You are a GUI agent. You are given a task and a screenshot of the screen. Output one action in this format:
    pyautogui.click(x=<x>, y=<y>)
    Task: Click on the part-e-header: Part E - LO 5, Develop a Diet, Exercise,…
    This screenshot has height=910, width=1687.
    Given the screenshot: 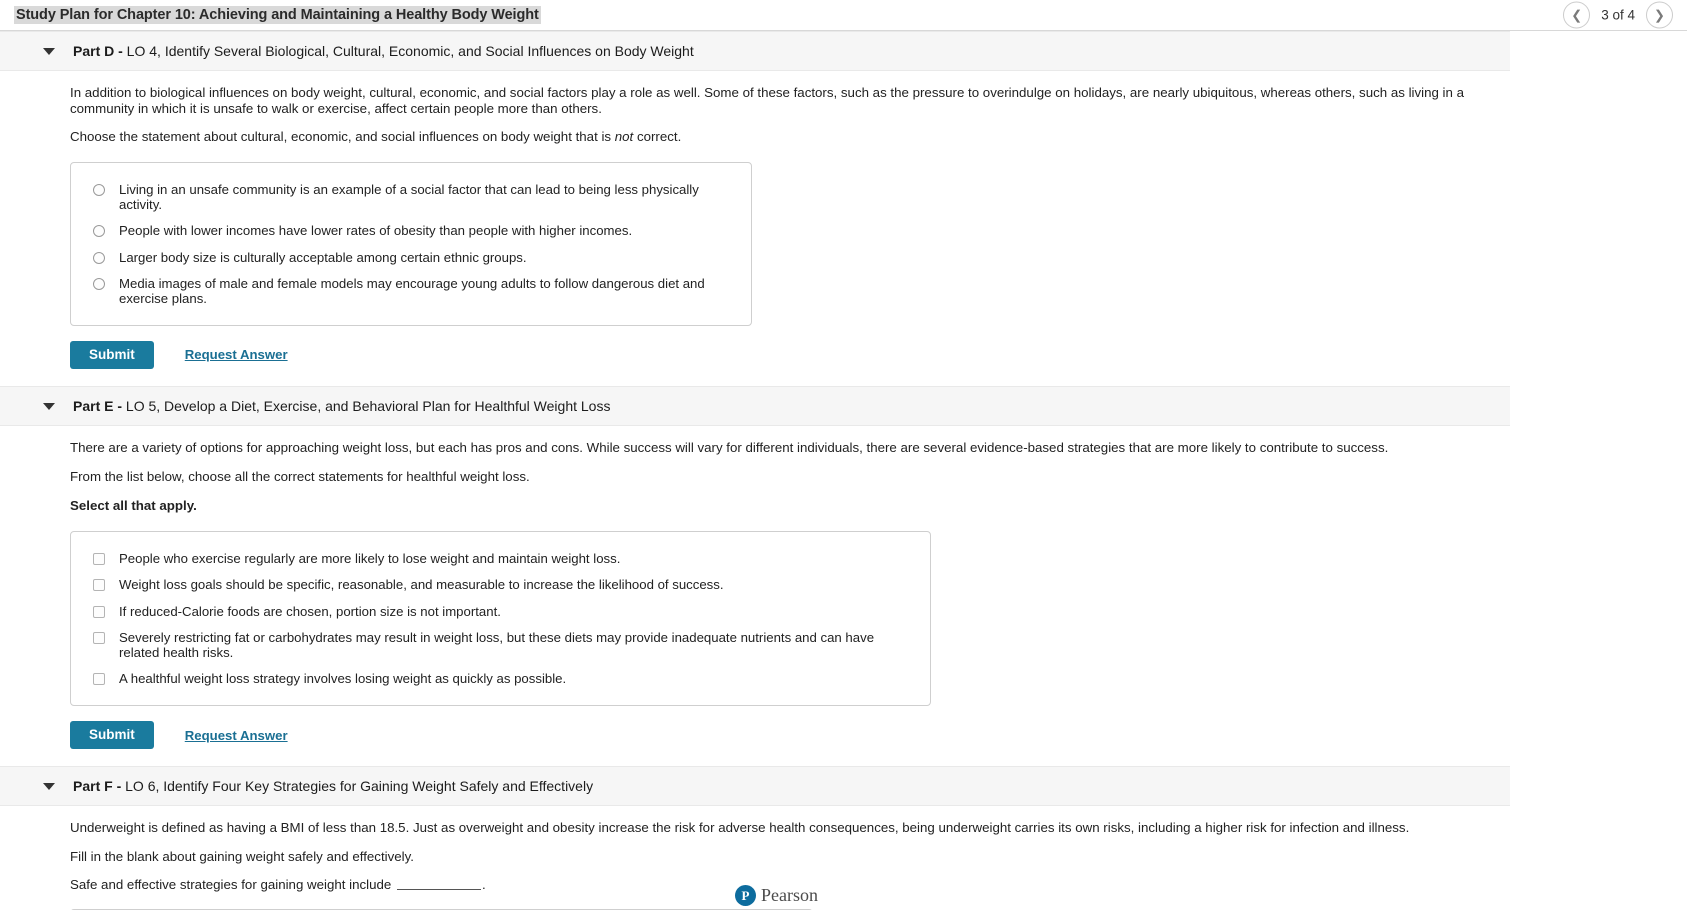 What is the action you would take?
    pyautogui.click(x=755, y=406)
    